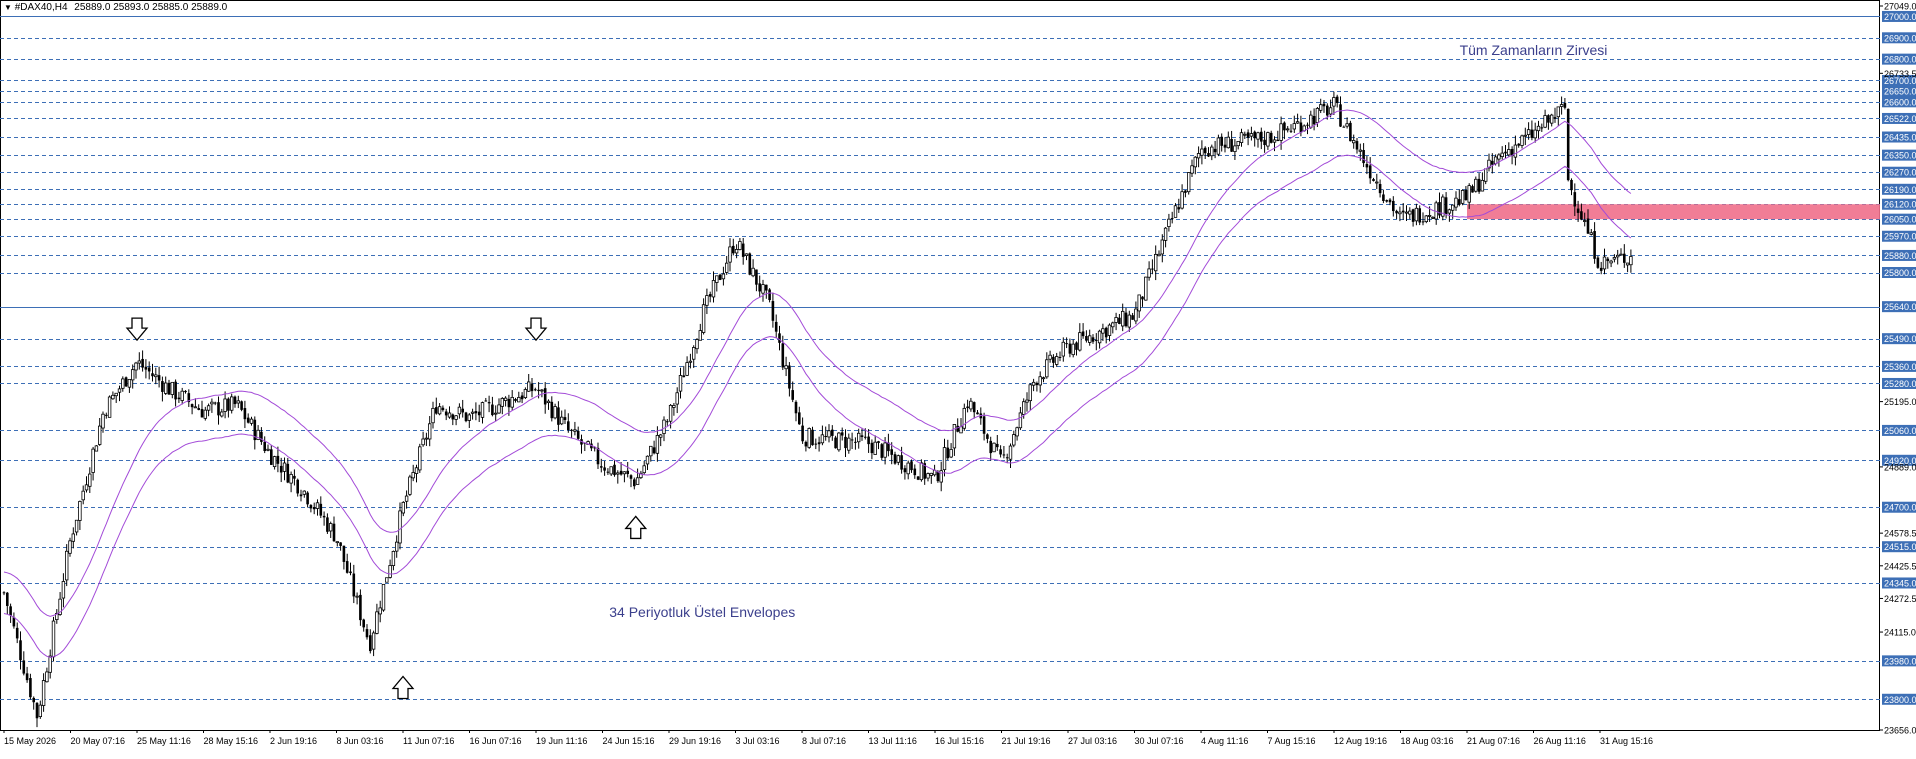 The image size is (1916, 759). Describe the element at coordinates (959, 741) in the screenshot. I see `x-tick-label: 16 Jul 15:16` at that location.